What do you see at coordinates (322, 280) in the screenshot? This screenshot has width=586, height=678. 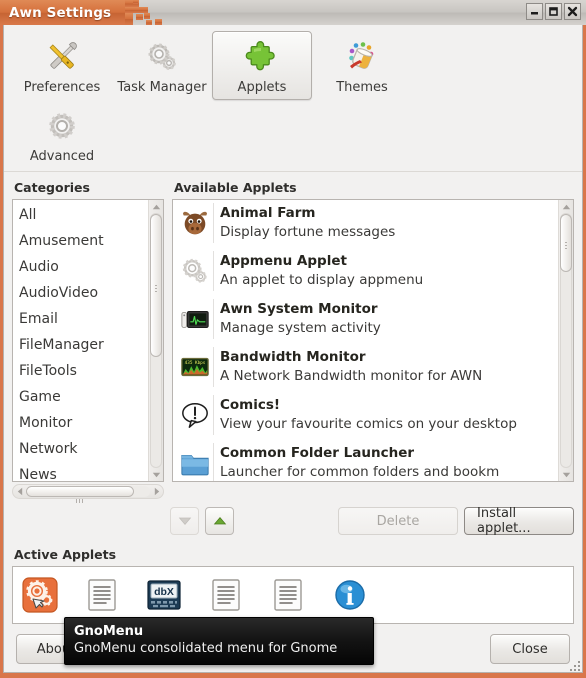 I see `available-applet-description: An applet to display appmenu` at bounding box center [322, 280].